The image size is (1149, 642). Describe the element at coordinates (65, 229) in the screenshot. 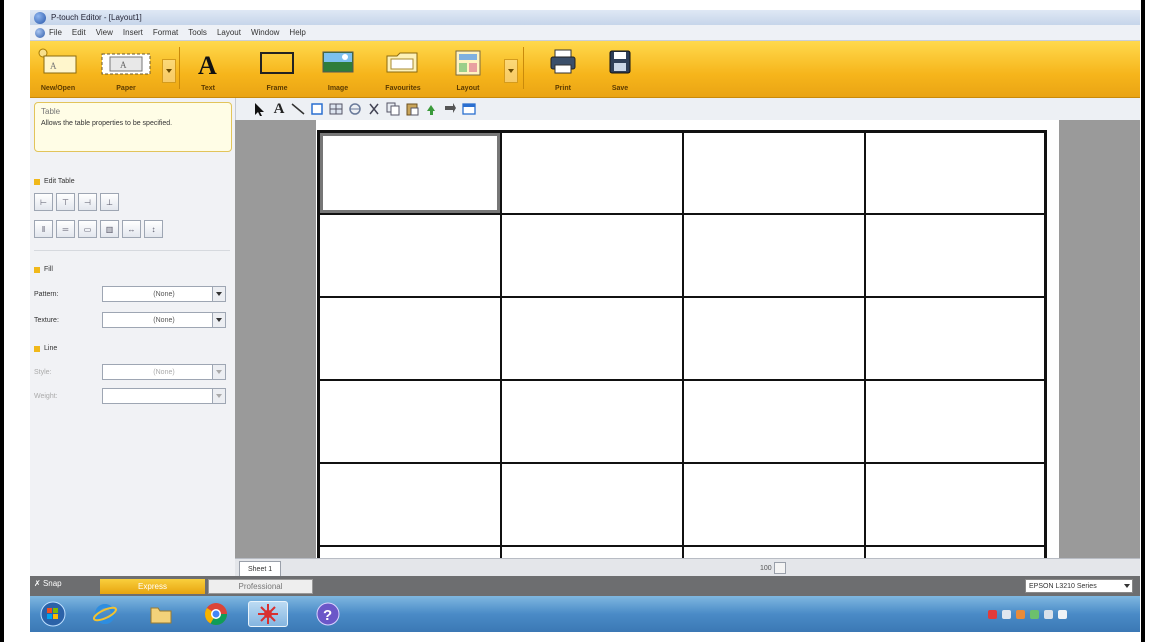

I see `delete-row-icon: ═` at that location.